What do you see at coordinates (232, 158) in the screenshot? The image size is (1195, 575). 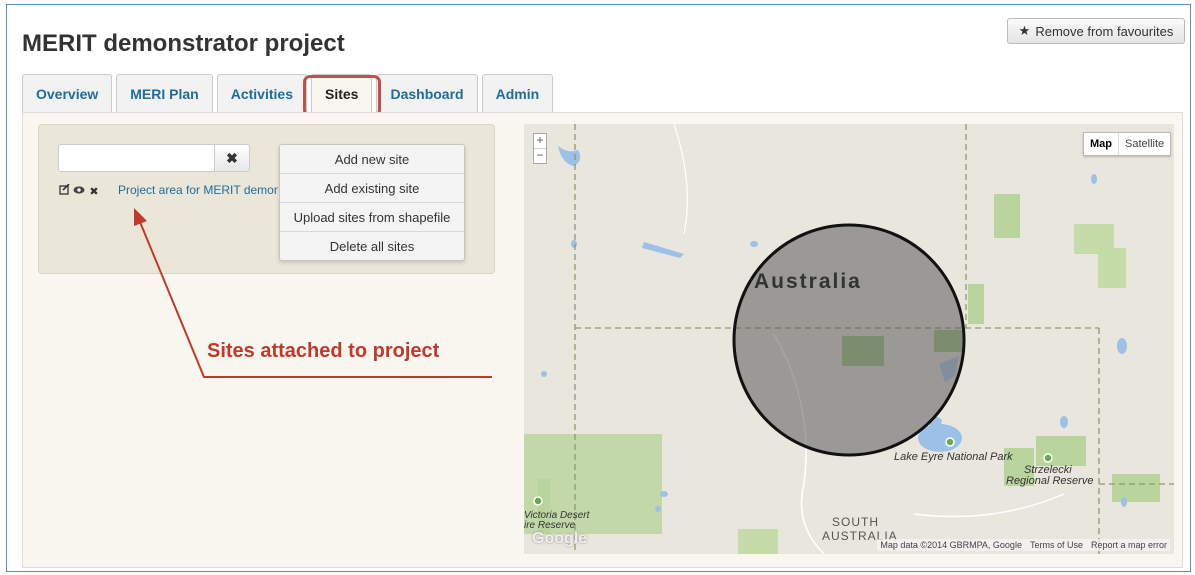 I see `clear-search-button: ✖` at bounding box center [232, 158].